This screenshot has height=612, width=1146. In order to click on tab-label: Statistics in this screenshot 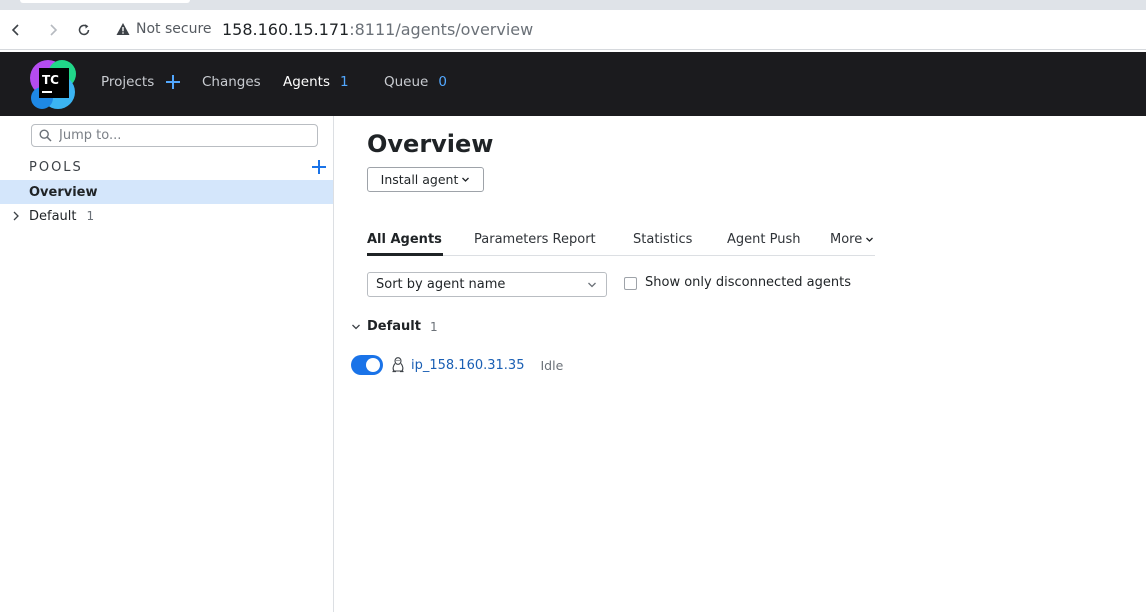, I will do `click(663, 239)`.